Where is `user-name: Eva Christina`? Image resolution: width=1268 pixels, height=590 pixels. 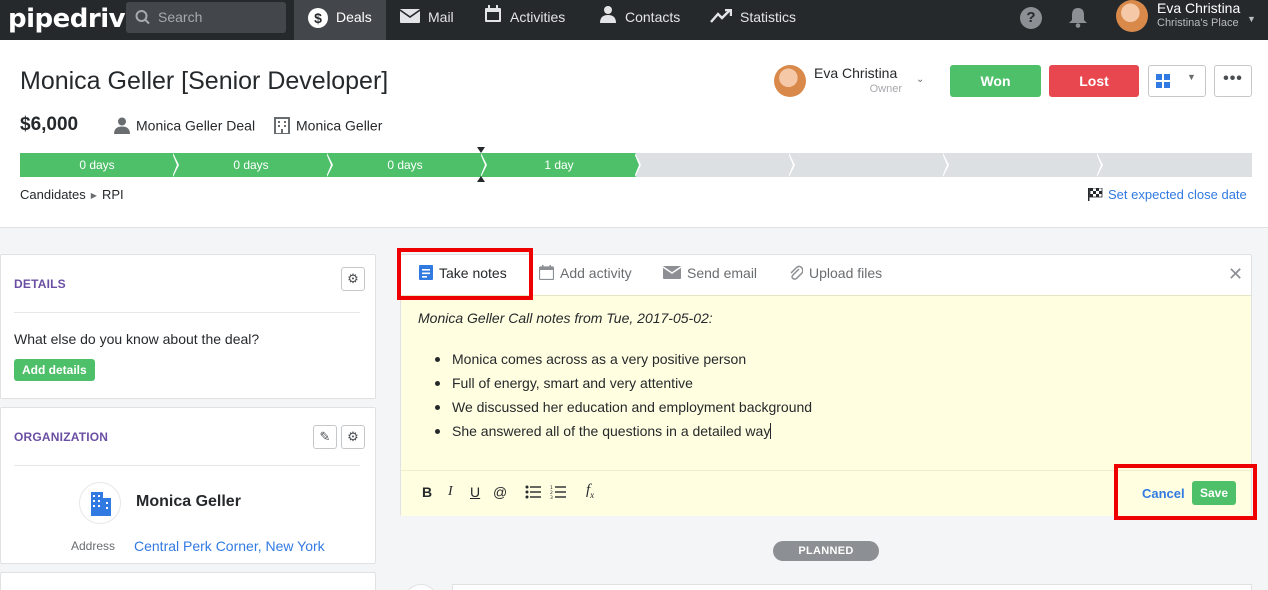 user-name: Eva Christina is located at coordinates (1198, 8).